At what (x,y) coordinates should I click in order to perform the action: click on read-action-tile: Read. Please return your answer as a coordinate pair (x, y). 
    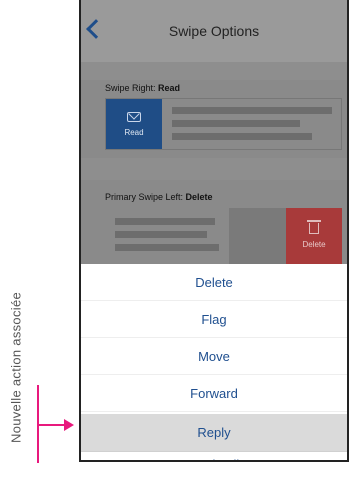
    Looking at the image, I should click on (134, 124).